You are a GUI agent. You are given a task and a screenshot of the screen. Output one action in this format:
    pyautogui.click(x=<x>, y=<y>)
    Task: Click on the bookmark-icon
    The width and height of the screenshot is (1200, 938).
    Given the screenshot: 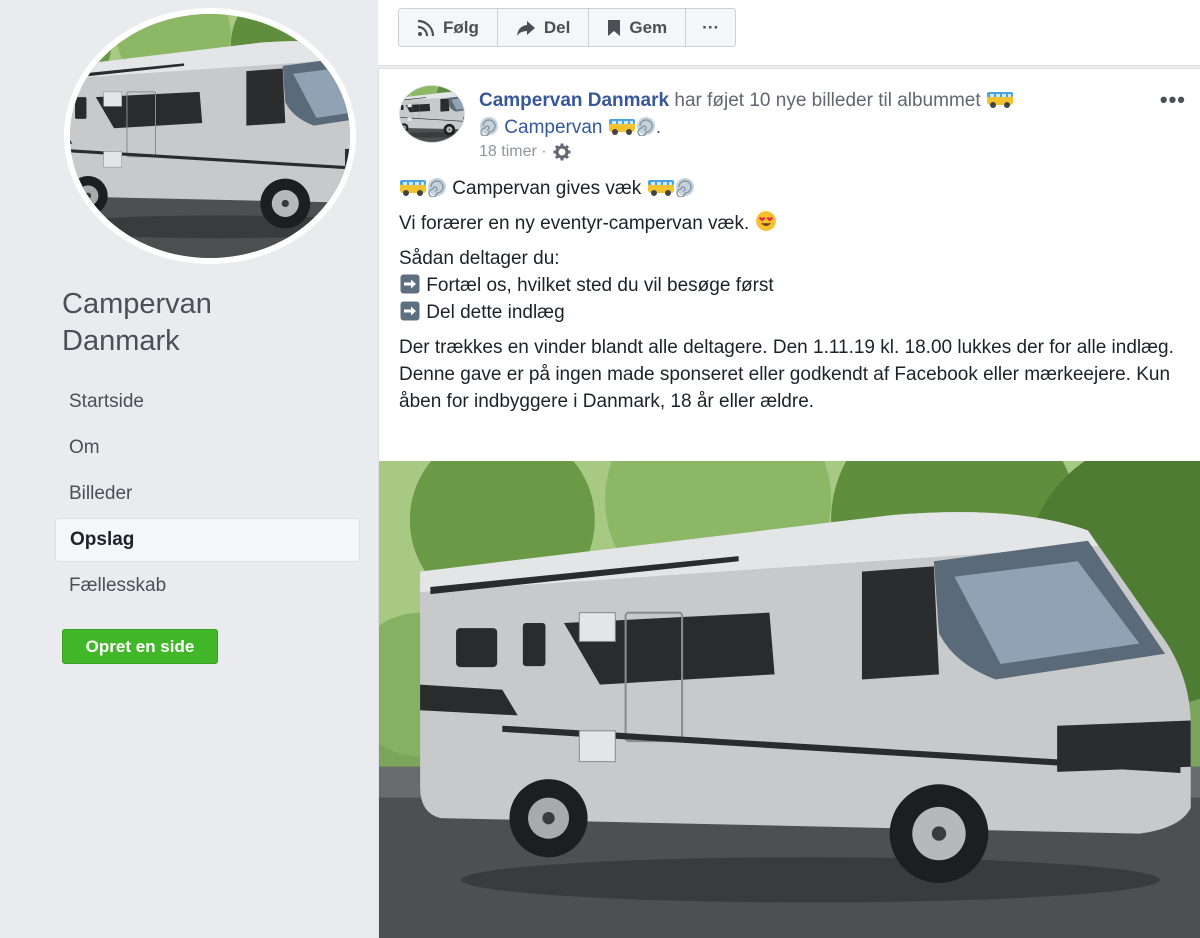 What is the action you would take?
    pyautogui.click(x=614, y=27)
    